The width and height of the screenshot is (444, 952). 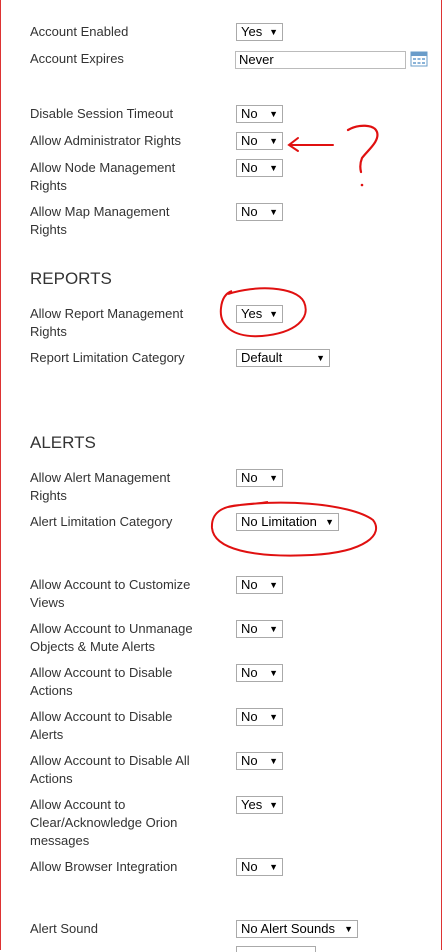 I want to click on allow-report-mgmt-select: Yes ▼, so click(x=259, y=314).